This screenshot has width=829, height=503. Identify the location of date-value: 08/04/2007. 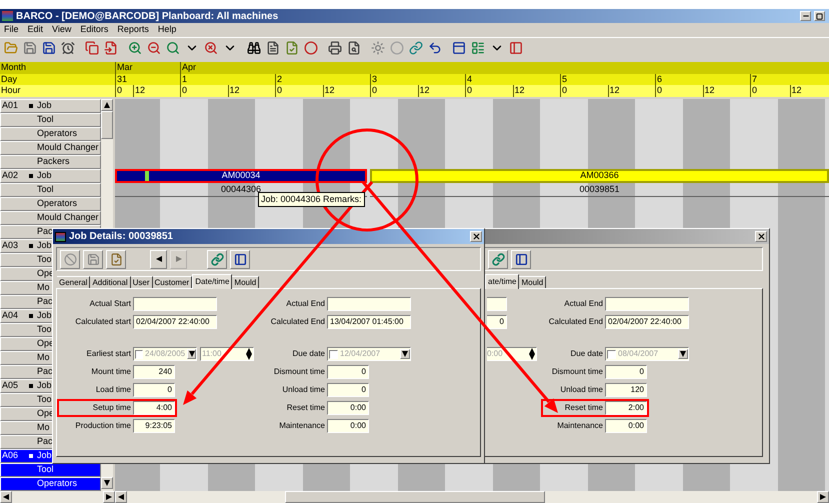
(639, 354).